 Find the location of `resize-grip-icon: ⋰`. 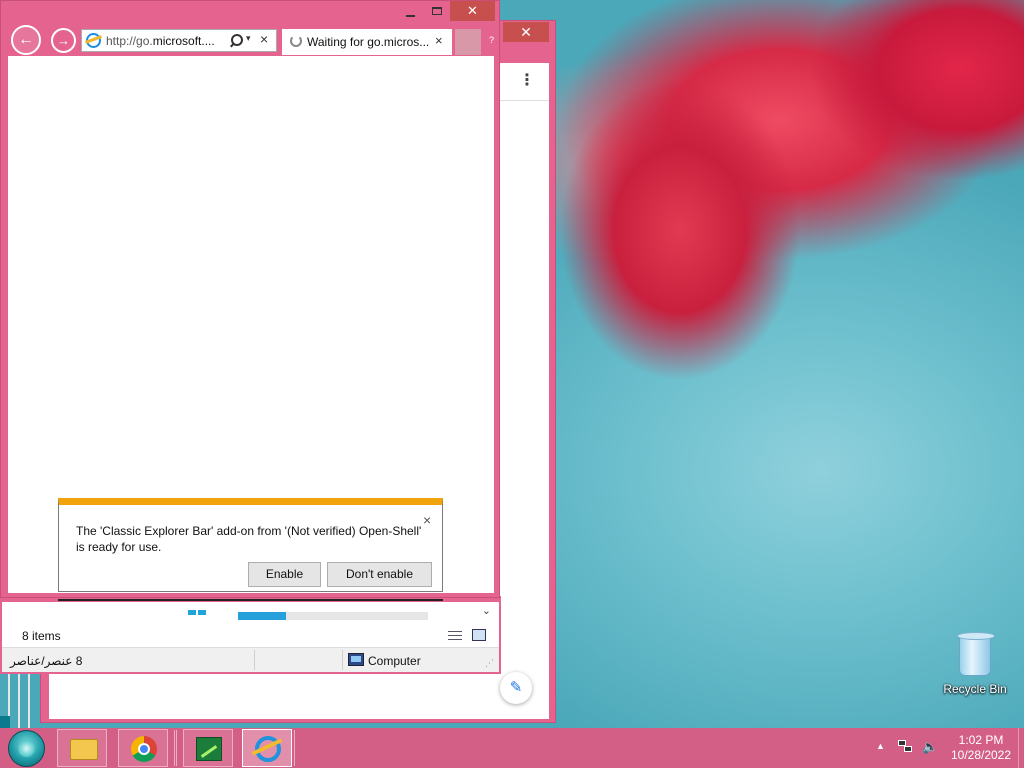

resize-grip-icon: ⋰ is located at coordinates (490, 663).